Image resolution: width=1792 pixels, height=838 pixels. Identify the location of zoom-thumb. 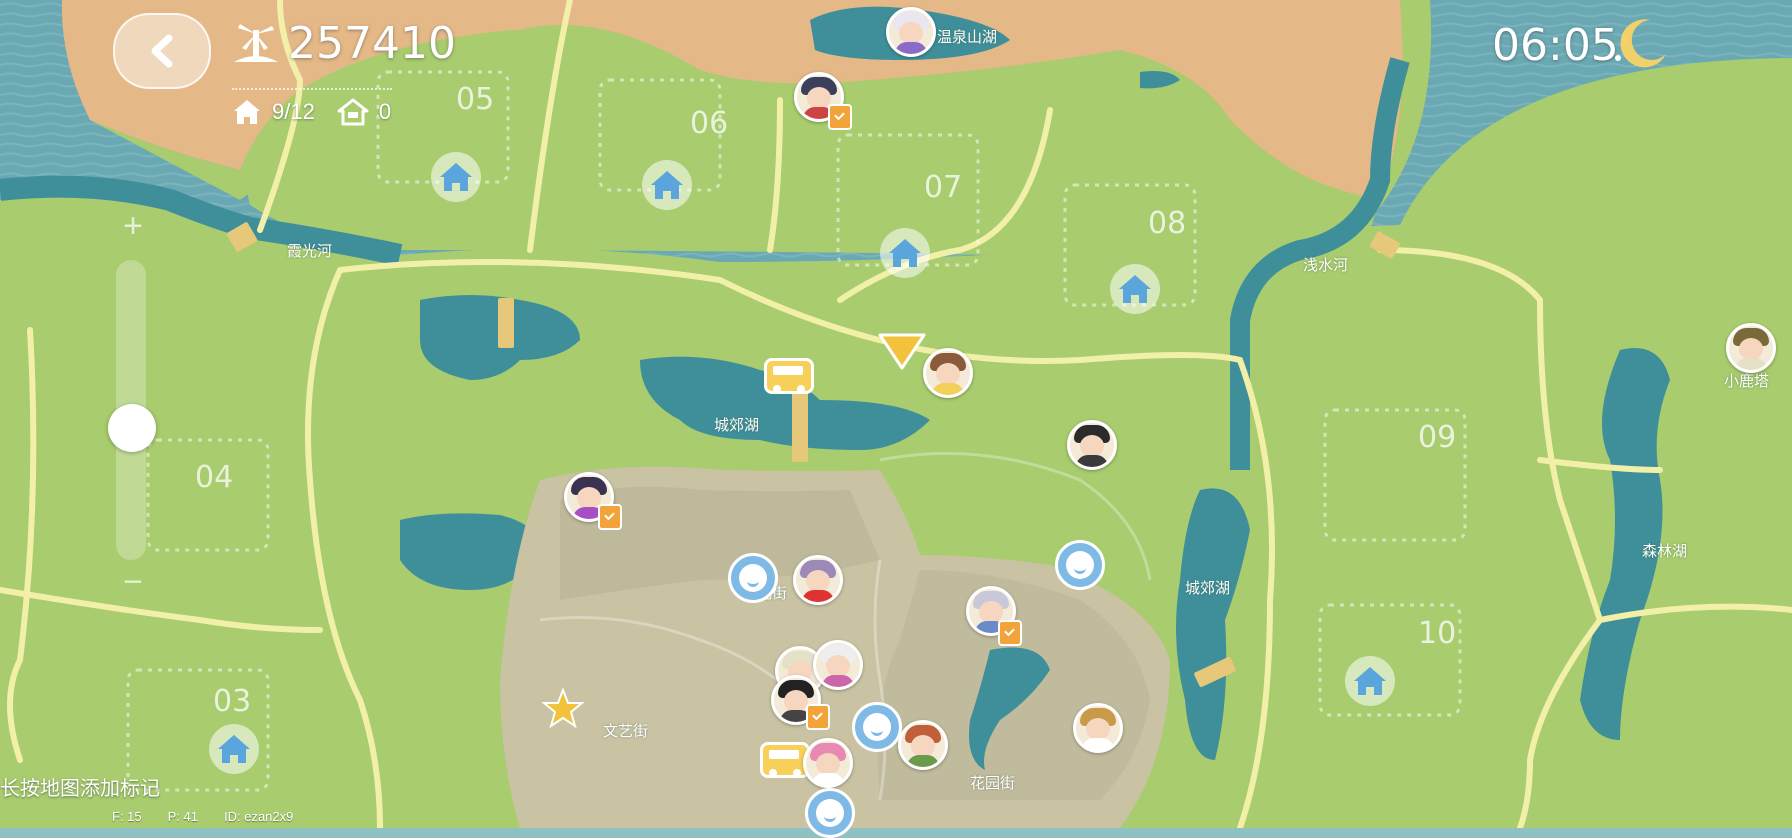
(132, 428).